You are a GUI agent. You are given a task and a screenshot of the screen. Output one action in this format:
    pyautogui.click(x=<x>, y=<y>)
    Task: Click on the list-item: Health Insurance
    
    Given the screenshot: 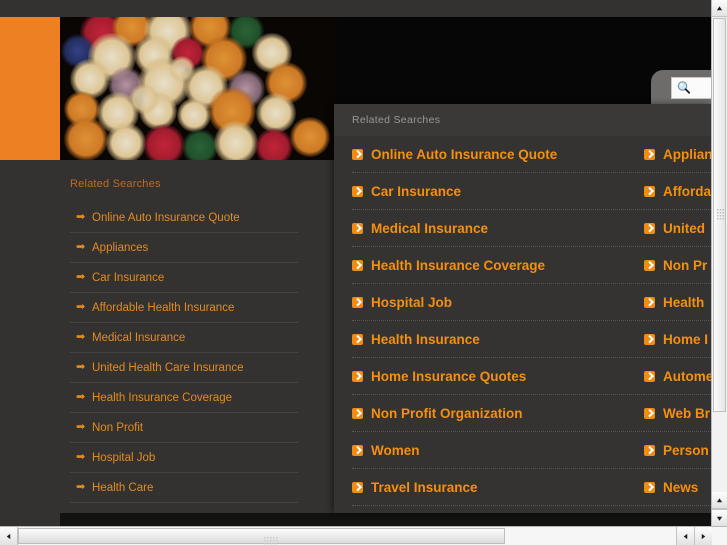 What is the action you would take?
    pyautogui.click(x=498, y=339)
    